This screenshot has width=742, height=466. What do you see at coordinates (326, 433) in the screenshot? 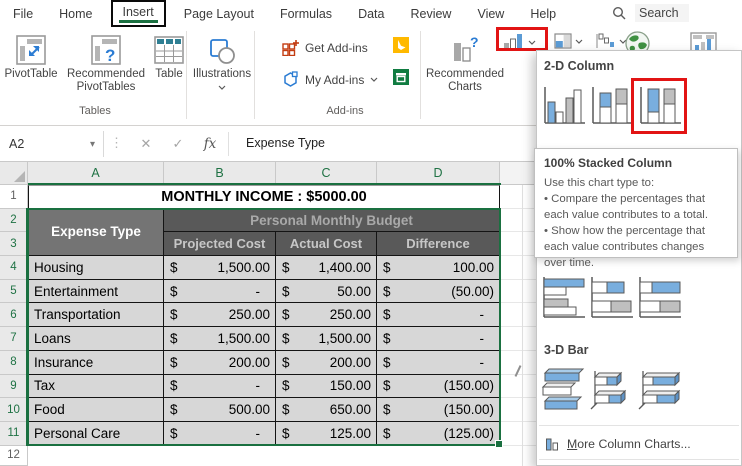
I see `cell-c11: $125.00` at bounding box center [326, 433].